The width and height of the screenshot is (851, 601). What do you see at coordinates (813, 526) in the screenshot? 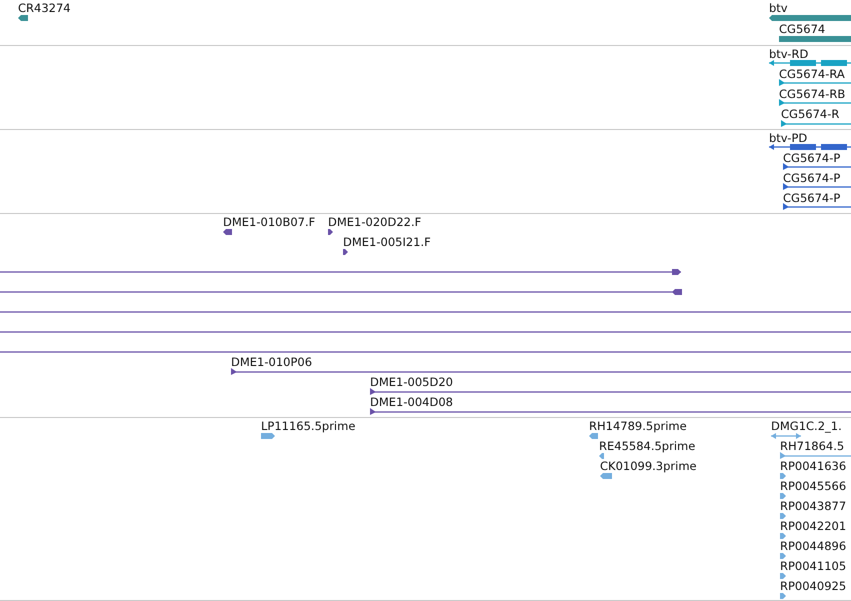
I see `feature-label: RP0042201` at bounding box center [813, 526].